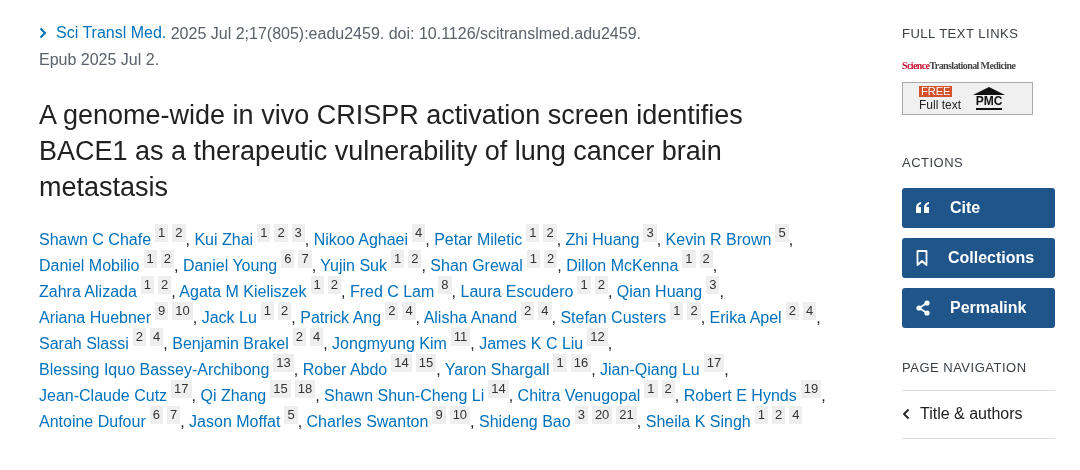 The height and width of the screenshot is (470, 1080). Describe the element at coordinates (224, 239) in the screenshot. I see `author-link: Kui Zhai` at that location.